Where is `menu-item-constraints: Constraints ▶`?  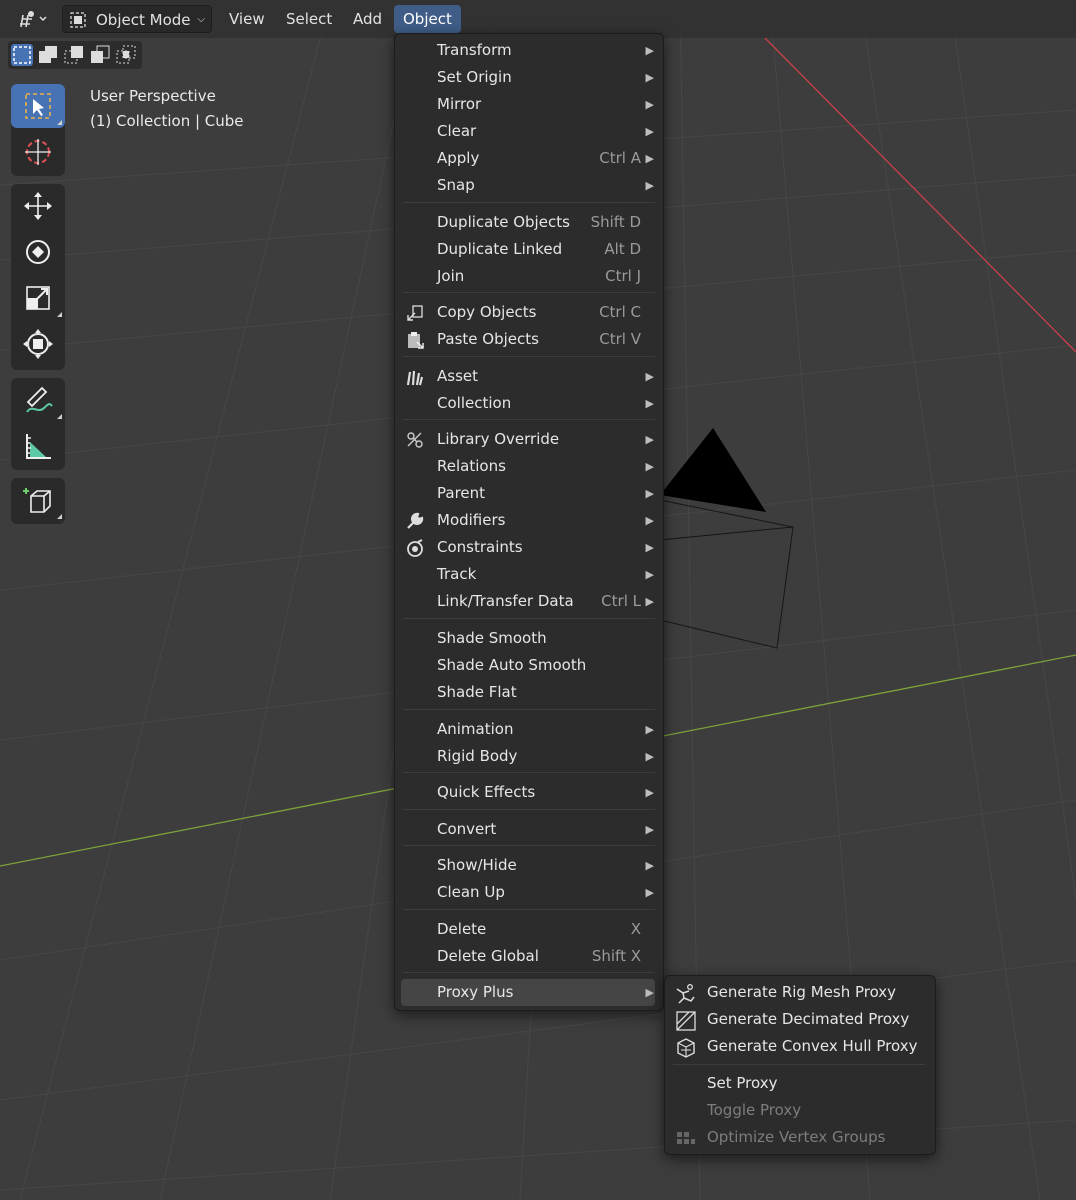 menu-item-constraints: Constraints ▶ is located at coordinates (528, 547).